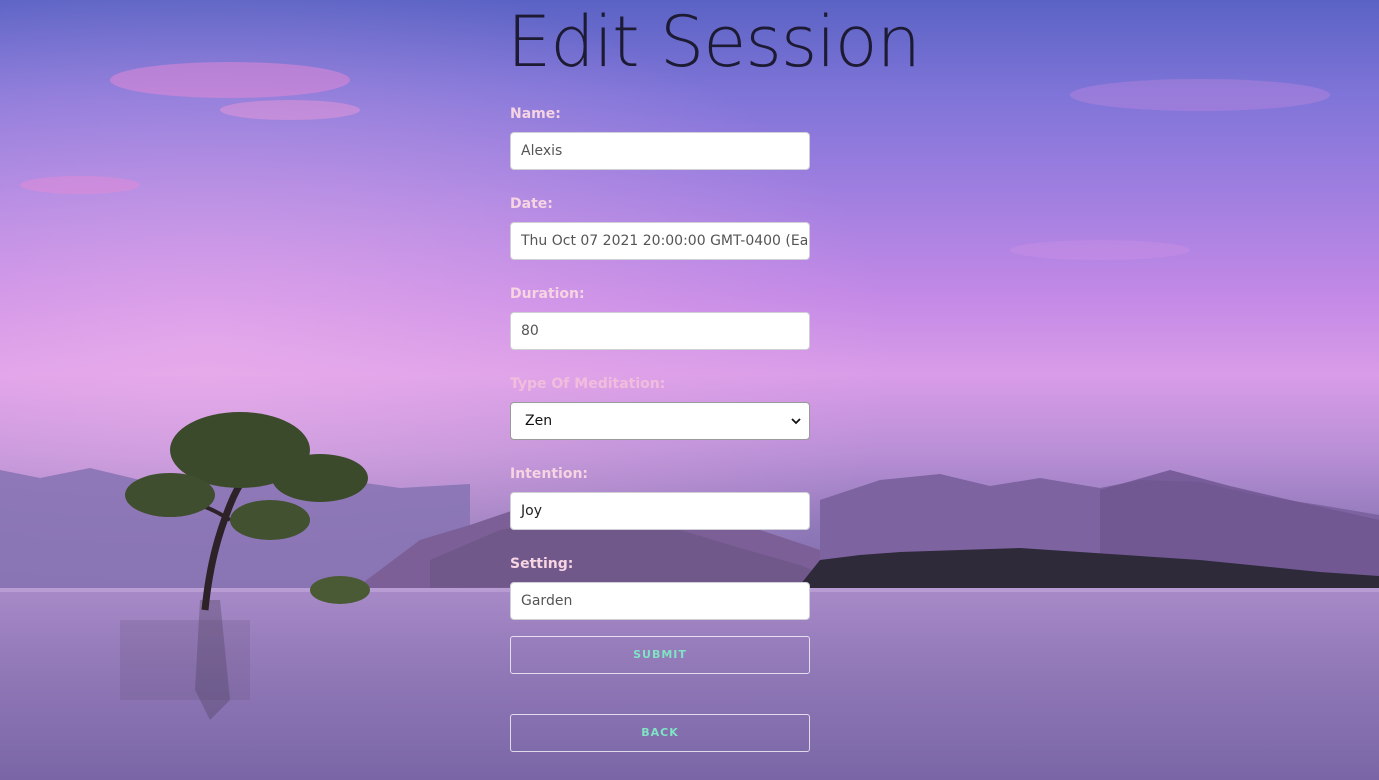 This screenshot has height=780, width=1379. What do you see at coordinates (588, 384) in the screenshot?
I see `meditation-type-label: Type Of Meditation:` at bounding box center [588, 384].